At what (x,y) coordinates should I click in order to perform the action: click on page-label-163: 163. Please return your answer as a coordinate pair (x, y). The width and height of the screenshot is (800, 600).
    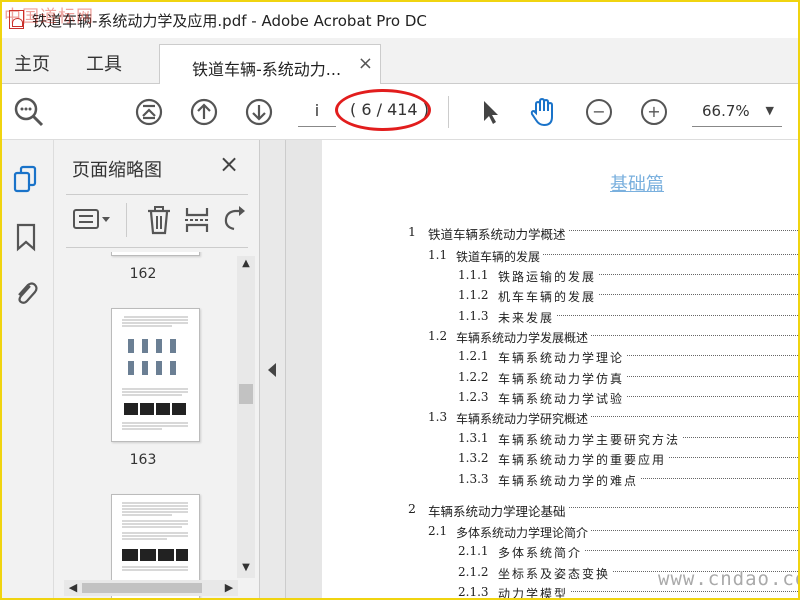
    Looking at the image, I should click on (143, 460).